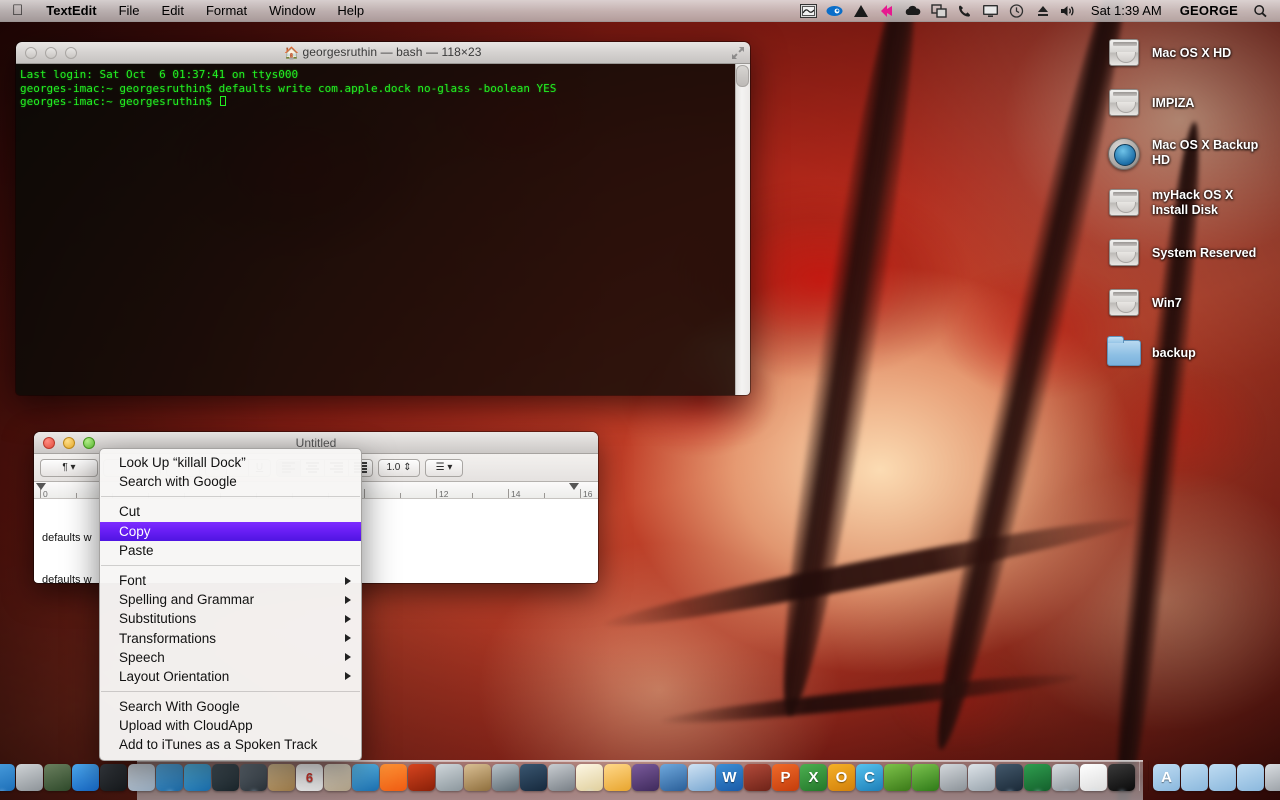  Describe the element at coordinates (230, 676) in the screenshot. I see `menu-item-layout-orientation: Layout Orientation` at that location.